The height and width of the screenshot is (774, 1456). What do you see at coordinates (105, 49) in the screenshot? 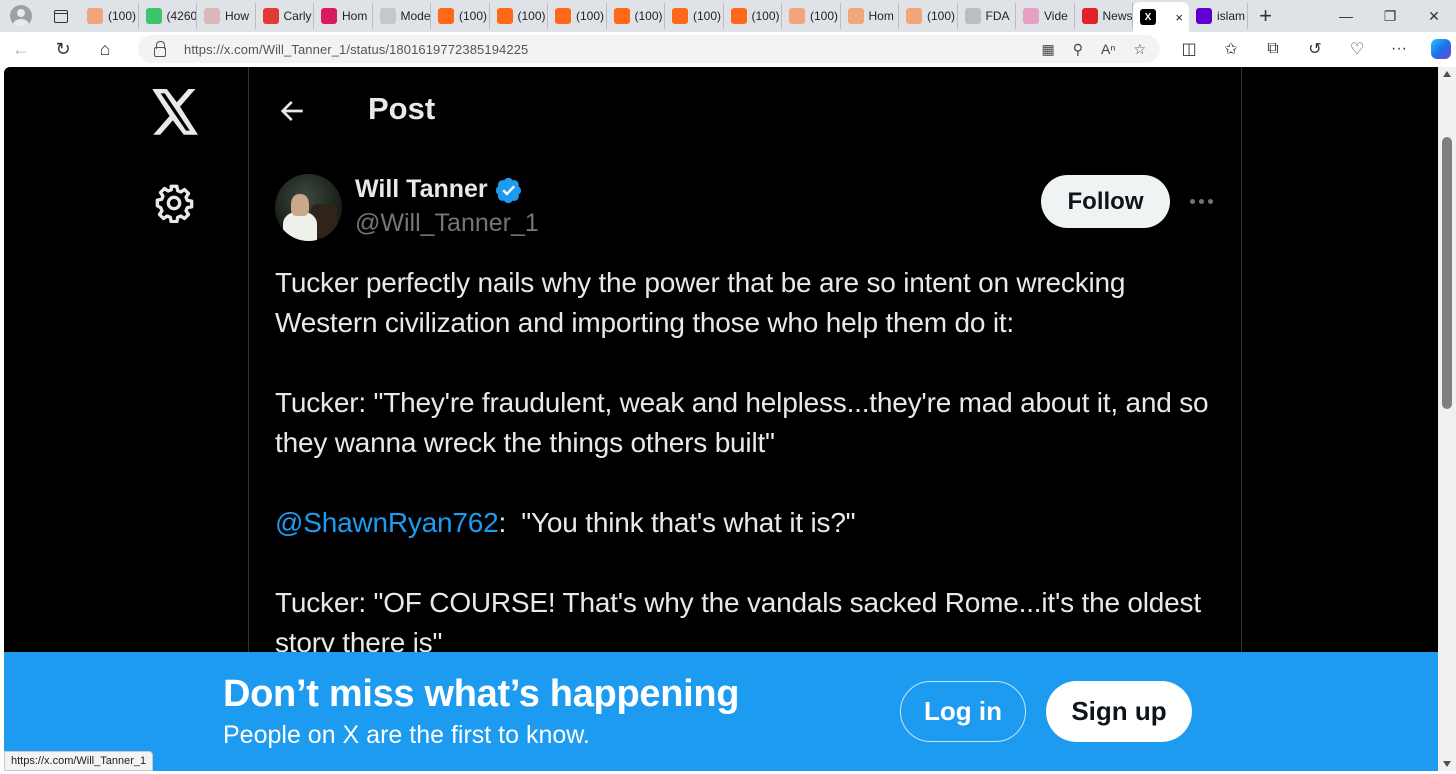
I see `home-button: ⌂` at bounding box center [105, 49].